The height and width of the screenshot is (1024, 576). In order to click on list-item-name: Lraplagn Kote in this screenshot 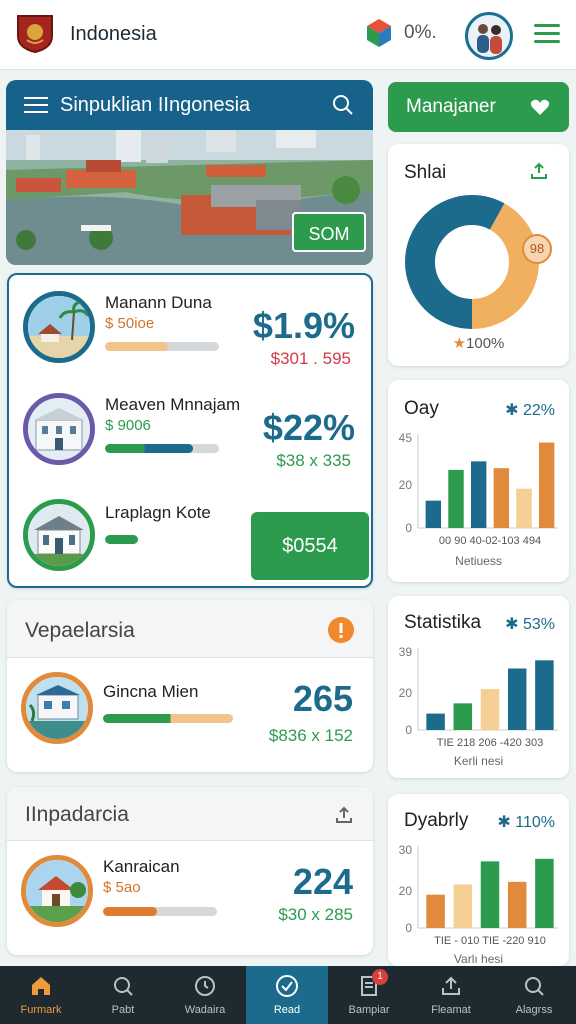, I will do `click(158, 512)`.